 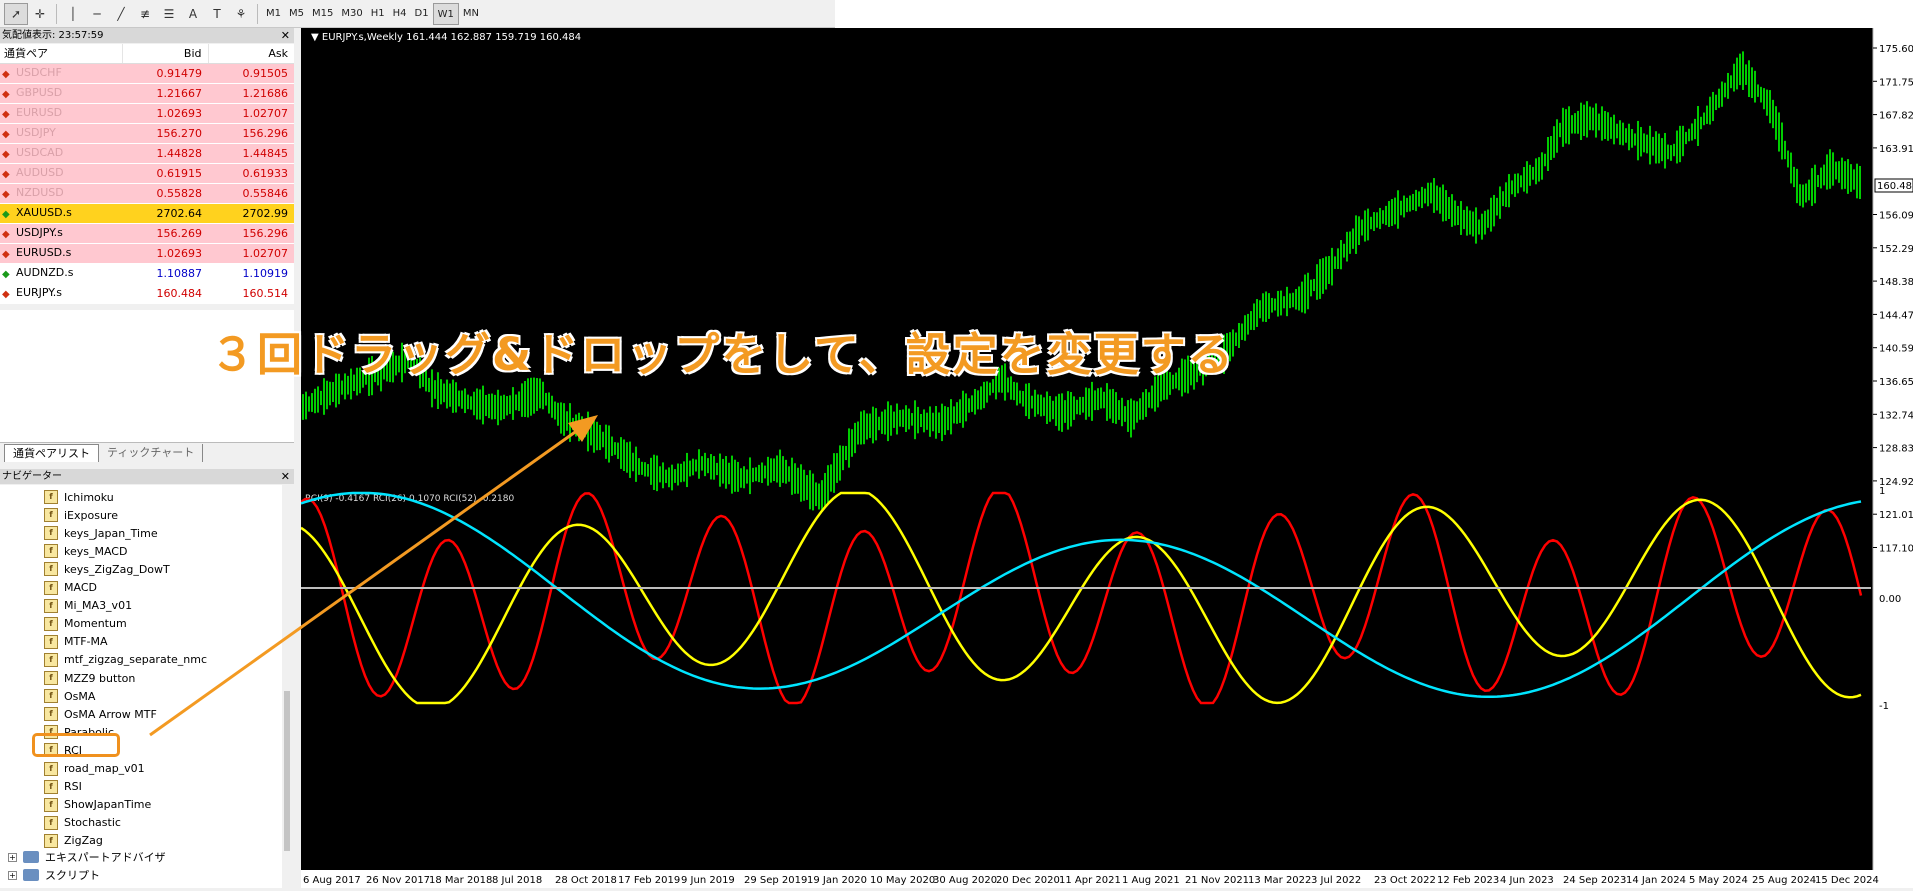 I want to click on indicator-level-label: 0.00, so click(x=1890, y=599).